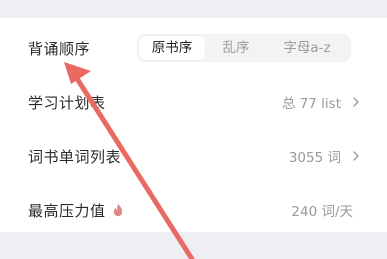 Image resolution: width=387 pixels, height=259 pixels. Describe the element at coordinates (172, 48) in the screenshot. I see `option-original-order: 原书序` at that location.